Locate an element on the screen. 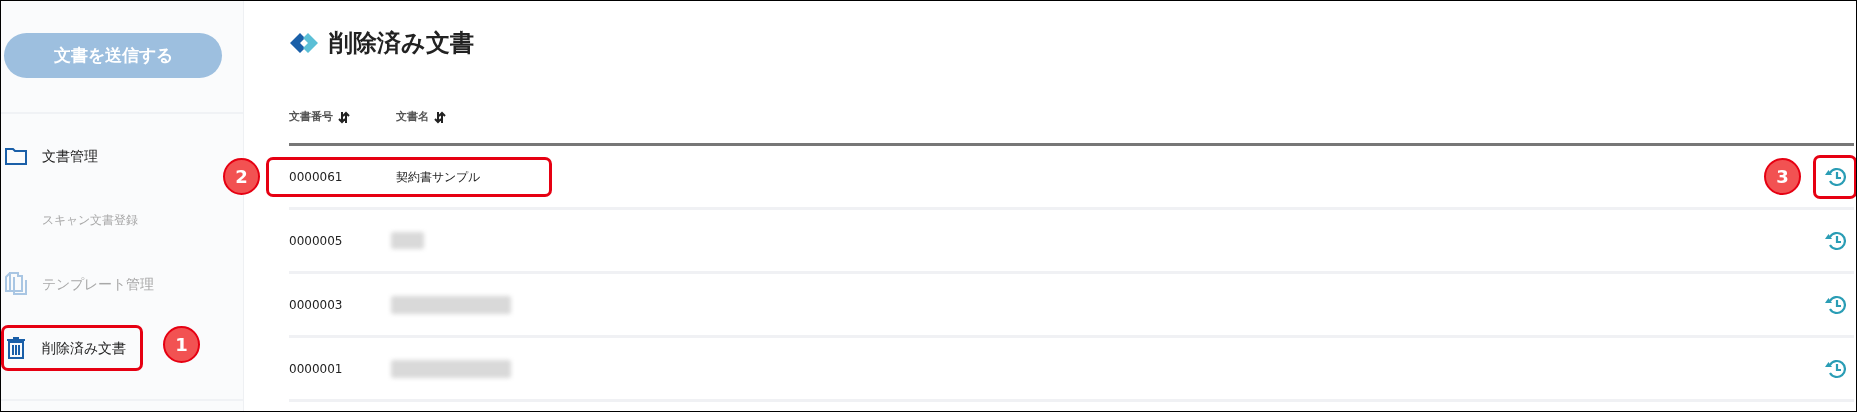  table-cell-text: 0000005 is located at coordinates (316, 241).